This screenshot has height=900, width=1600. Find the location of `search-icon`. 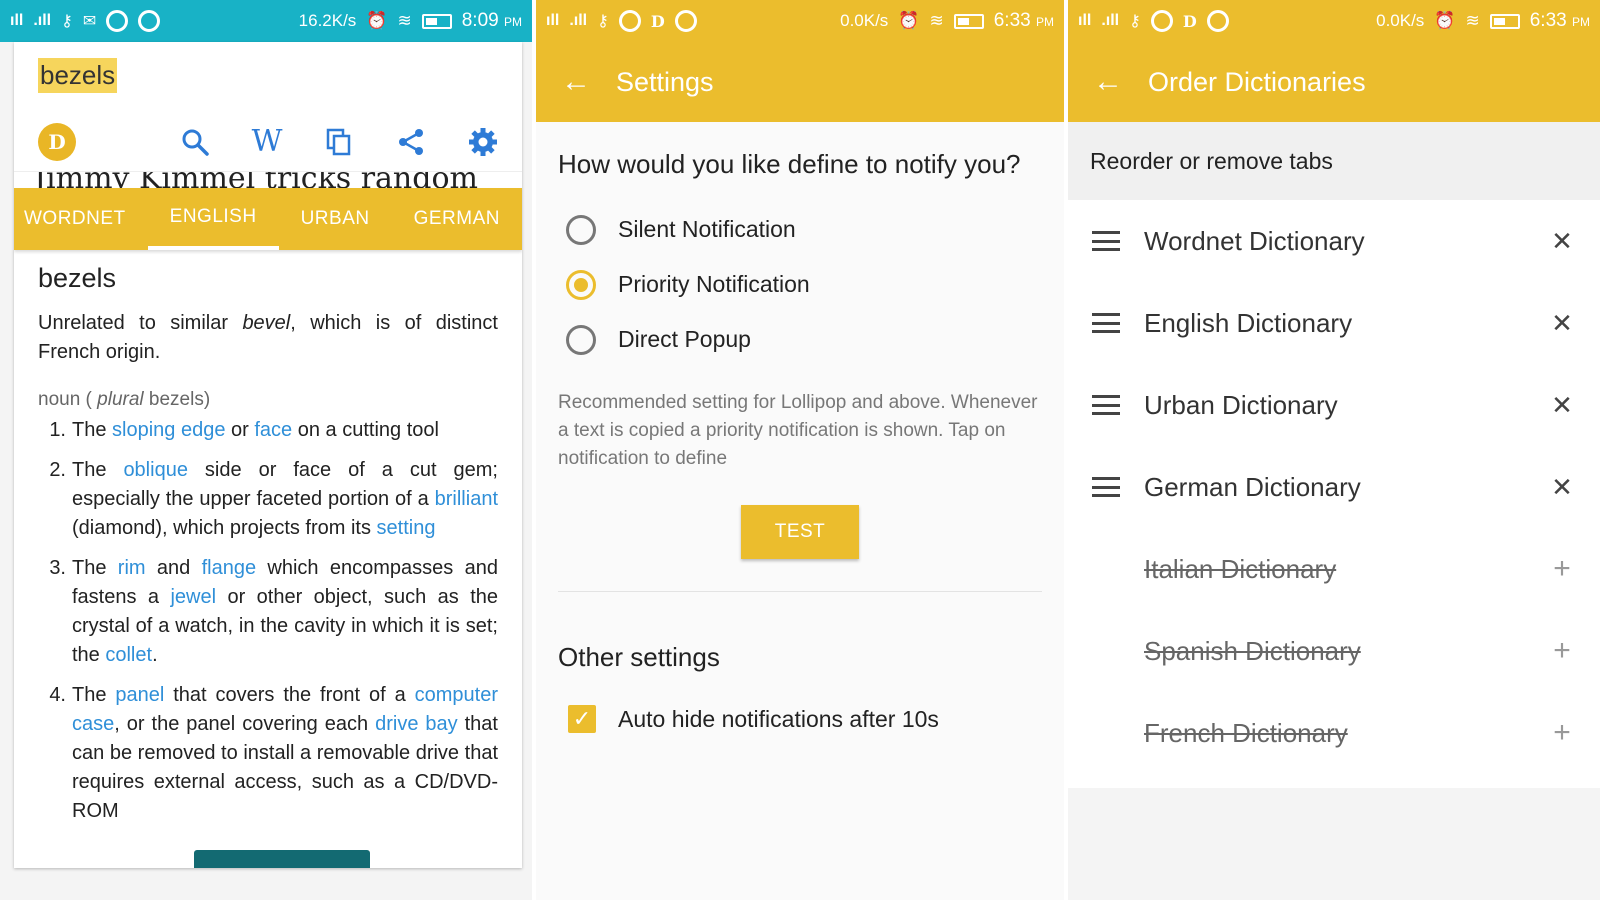

search-icon is located at coordinates (195, 142).